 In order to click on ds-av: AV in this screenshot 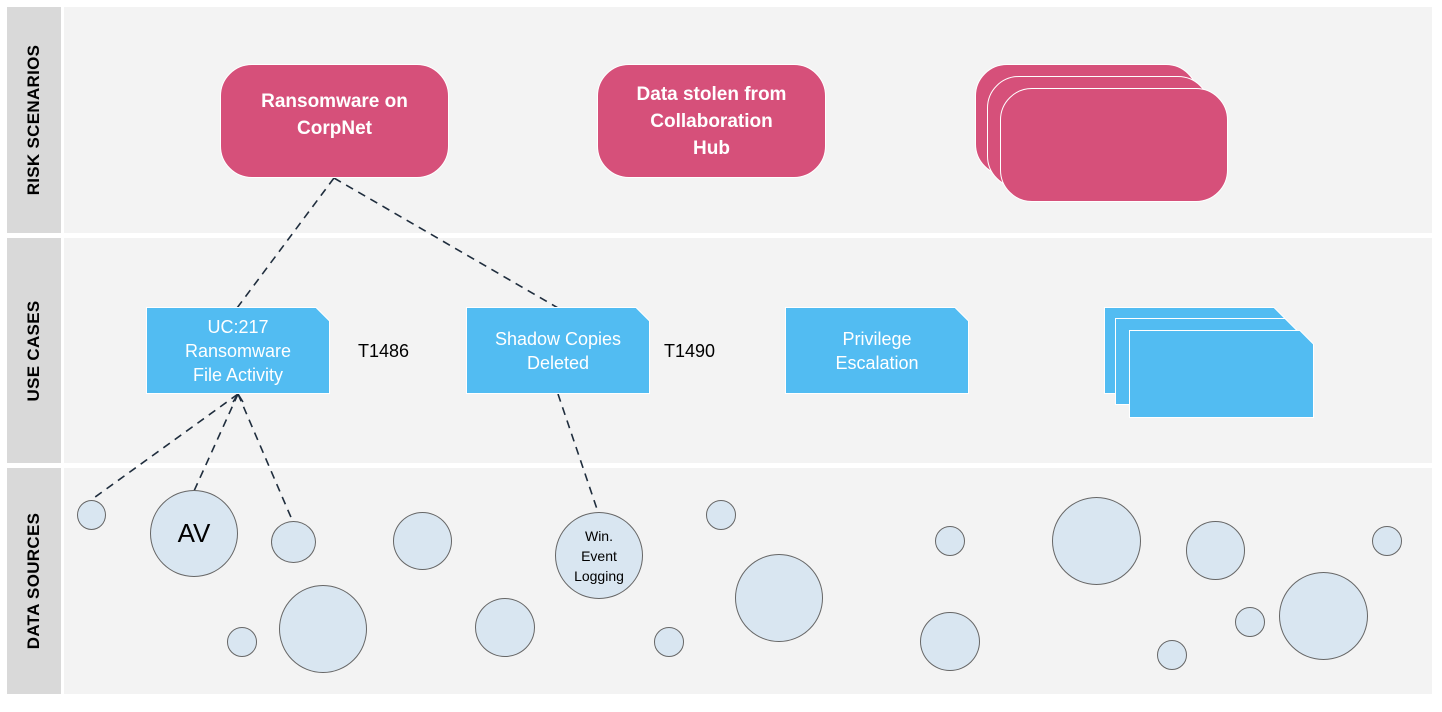, I will do `click(194, 533)`.